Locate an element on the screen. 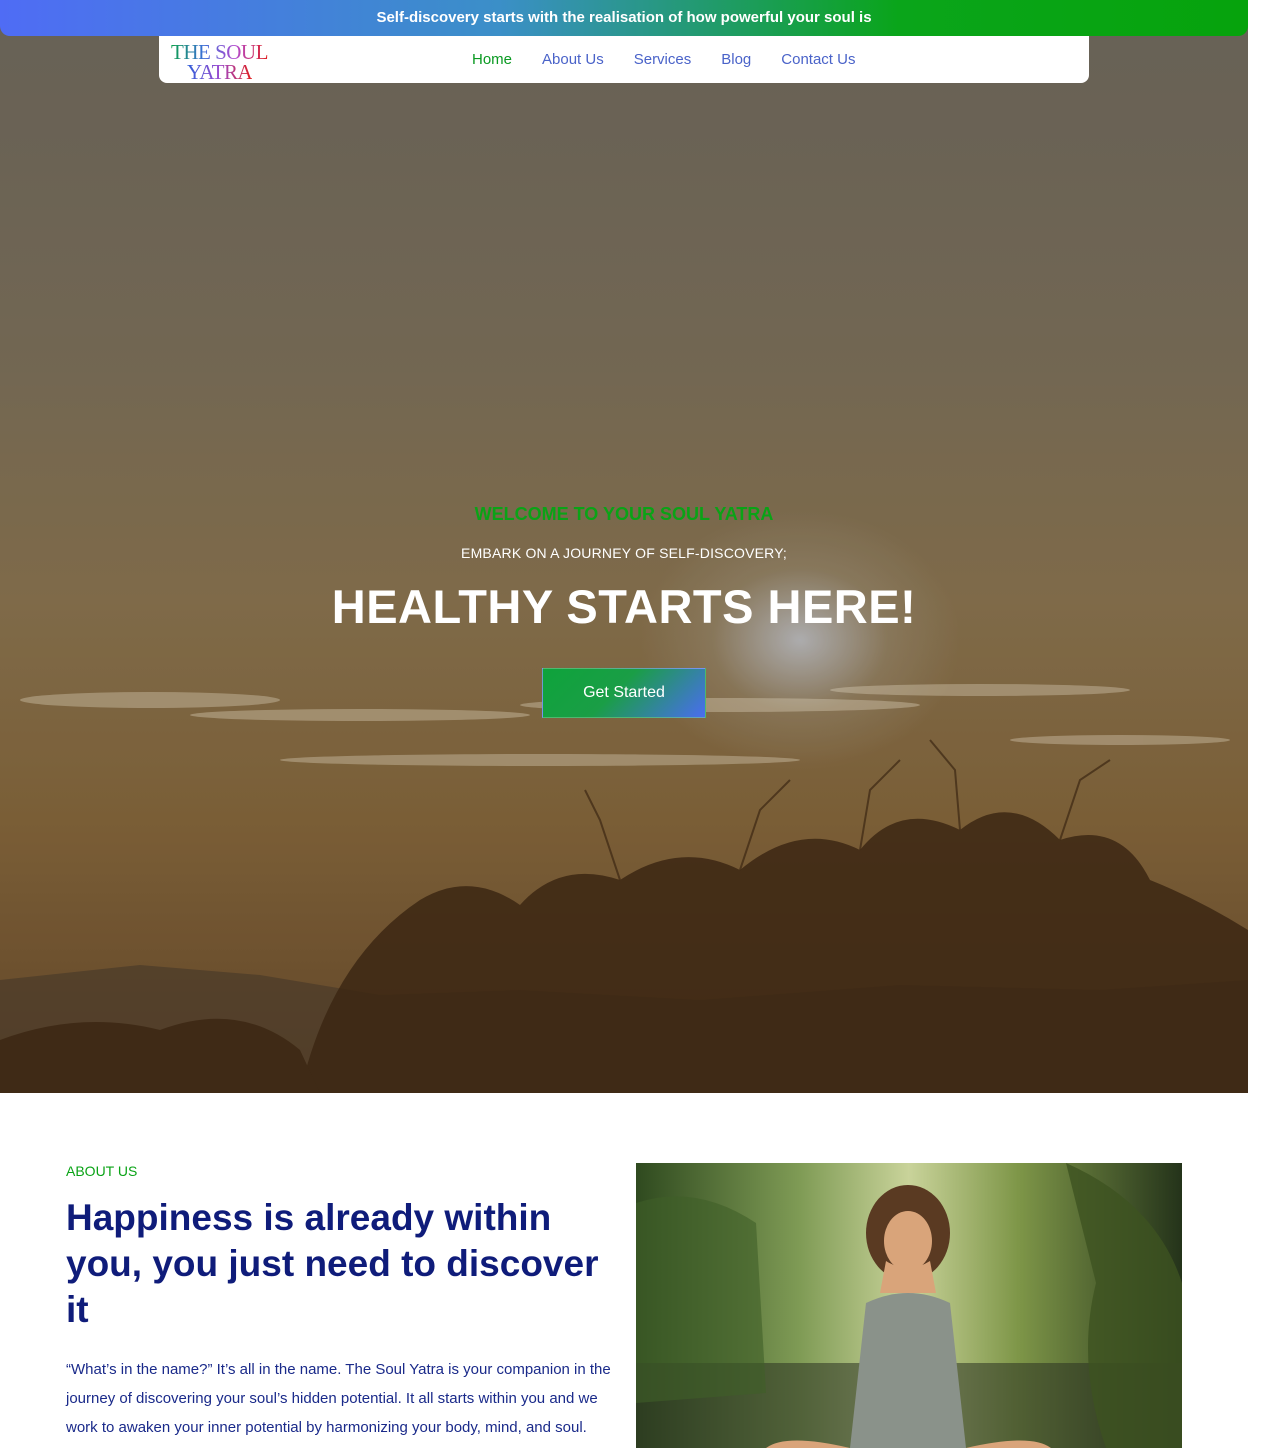 Image resolution: width=1280 pixels, height=1448 pixels. logo-line-2: YATRA is located at coordinates (220, 72).